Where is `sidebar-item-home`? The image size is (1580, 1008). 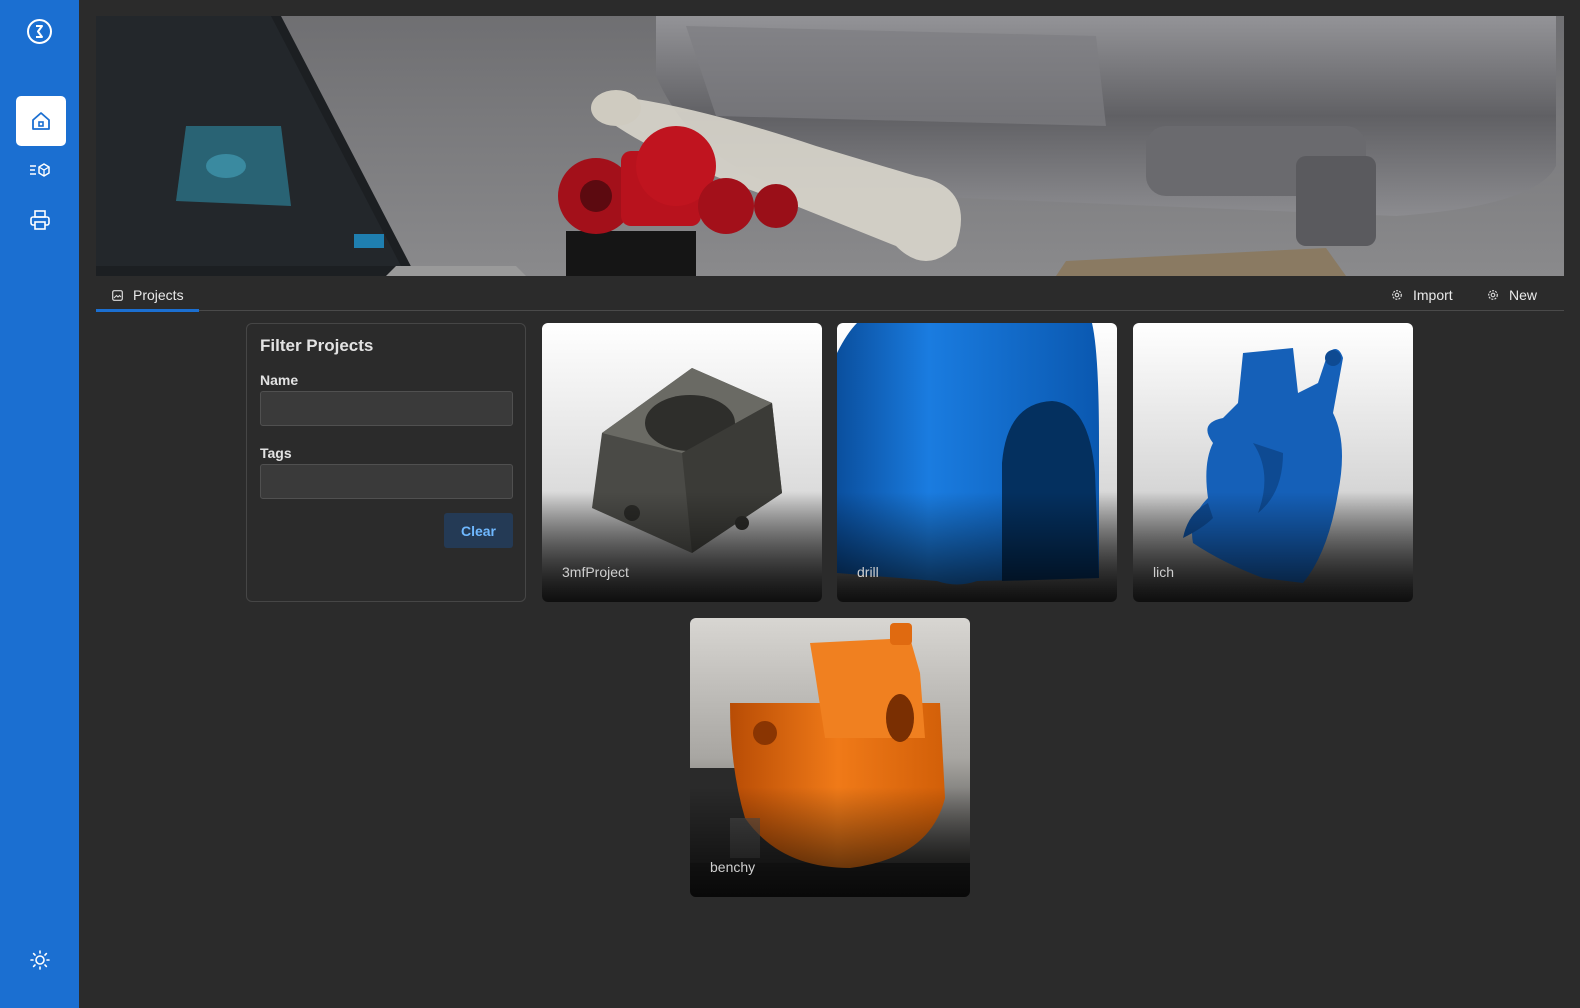 sidebar-item-home is located at coordinates (41, 121).